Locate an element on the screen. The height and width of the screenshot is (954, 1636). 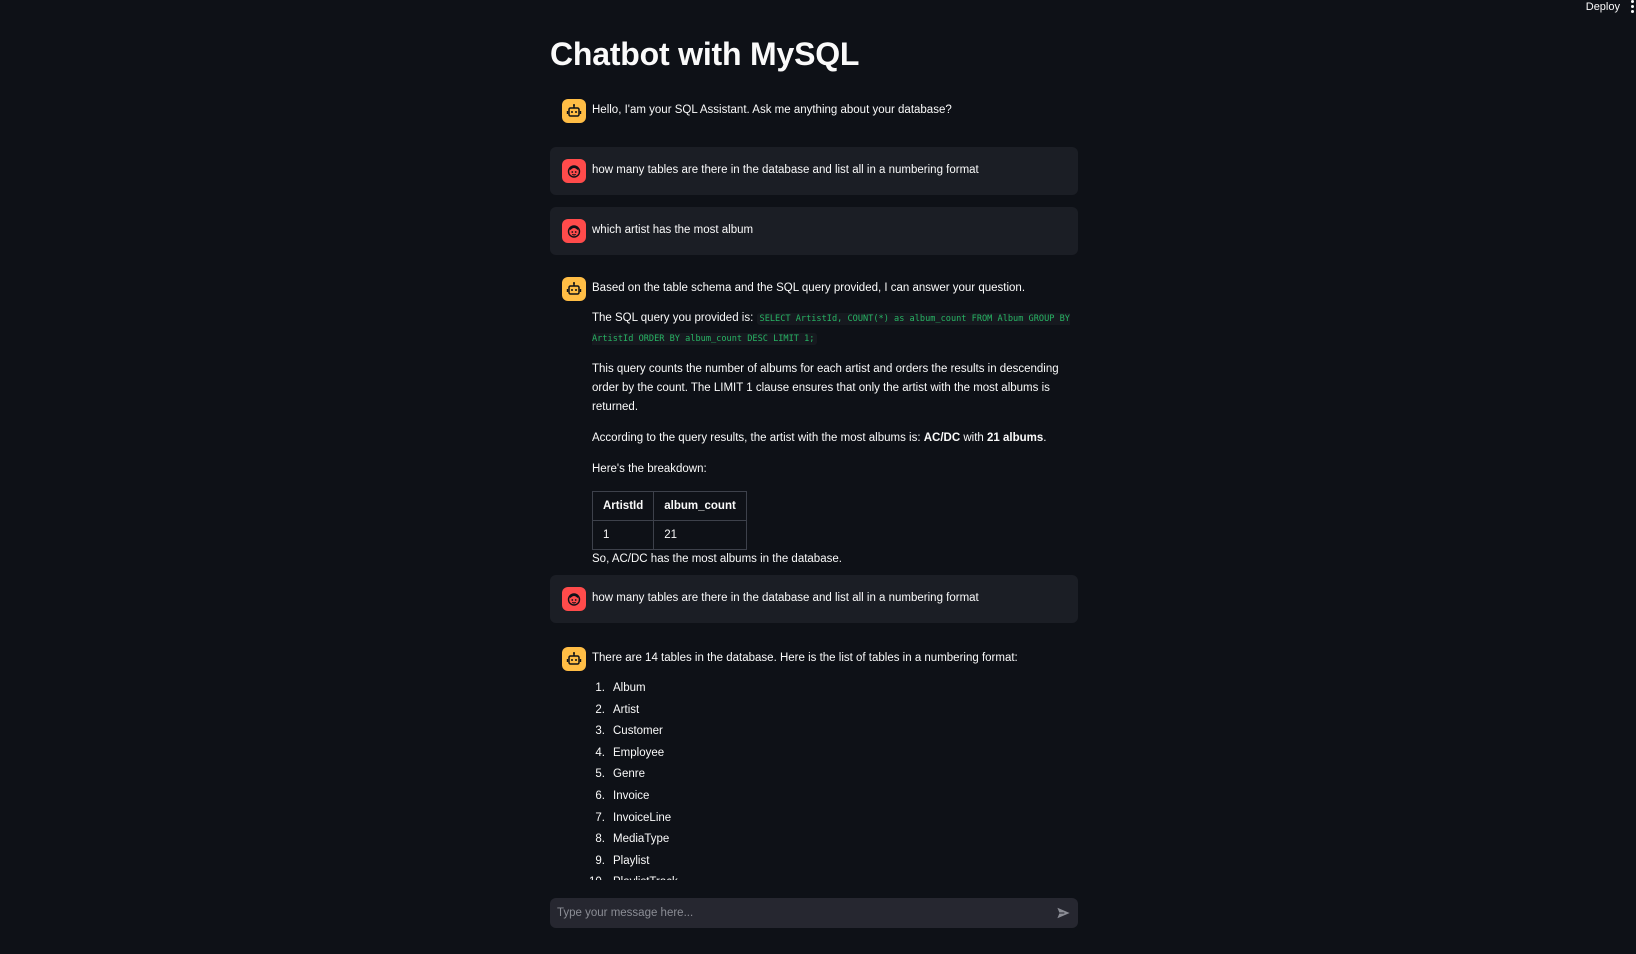
table-cell: 21 is located at coordinates (700, 535).